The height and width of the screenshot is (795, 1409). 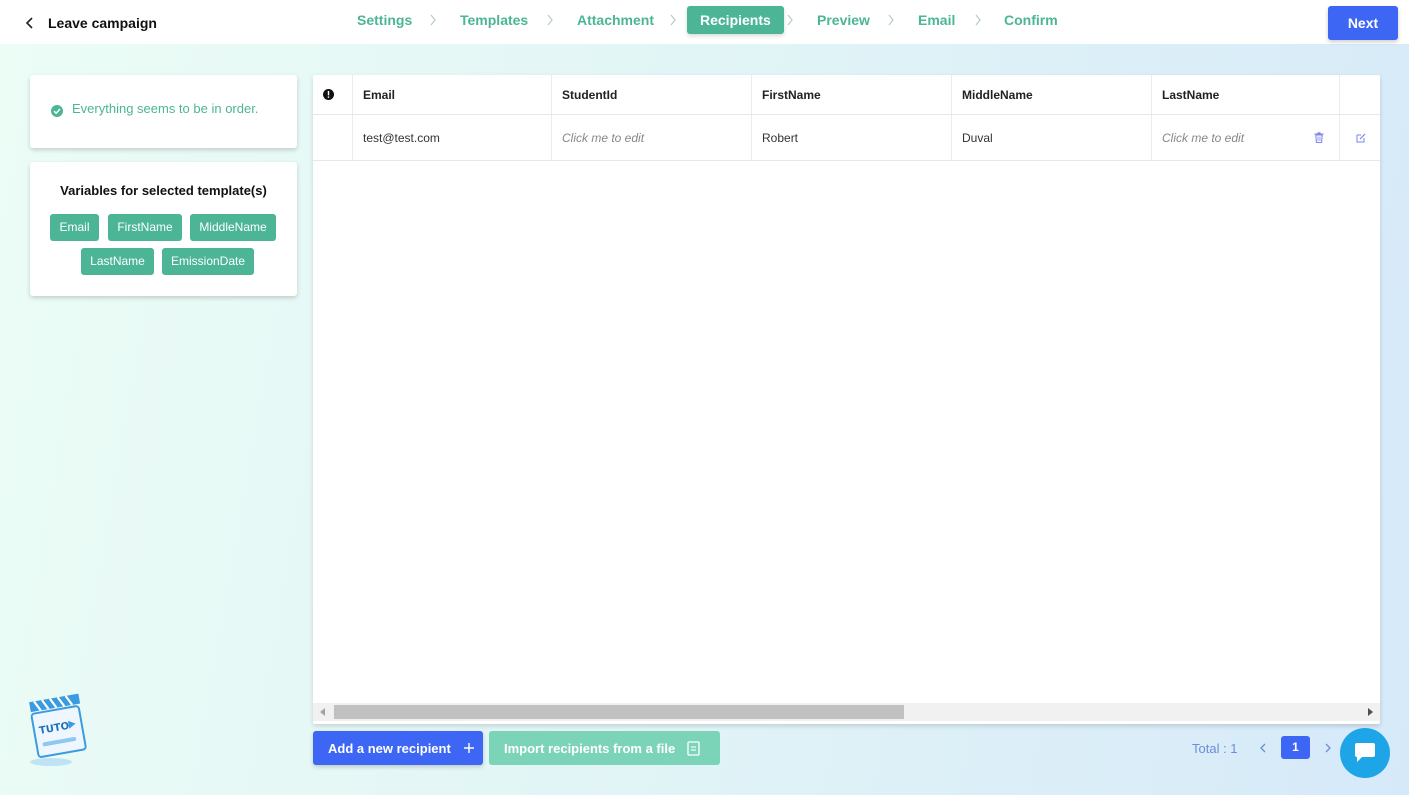 I want to click on plus-icon, so click(x=468, y=748).